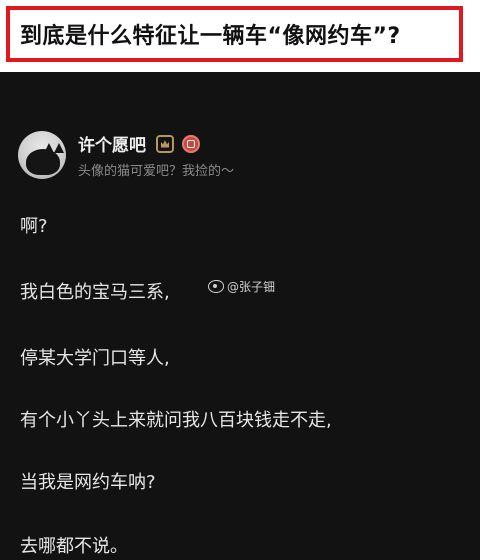  Describe the element at coordinates (49, 148) in the screenshot. I see `cat-ear-left` at that location.